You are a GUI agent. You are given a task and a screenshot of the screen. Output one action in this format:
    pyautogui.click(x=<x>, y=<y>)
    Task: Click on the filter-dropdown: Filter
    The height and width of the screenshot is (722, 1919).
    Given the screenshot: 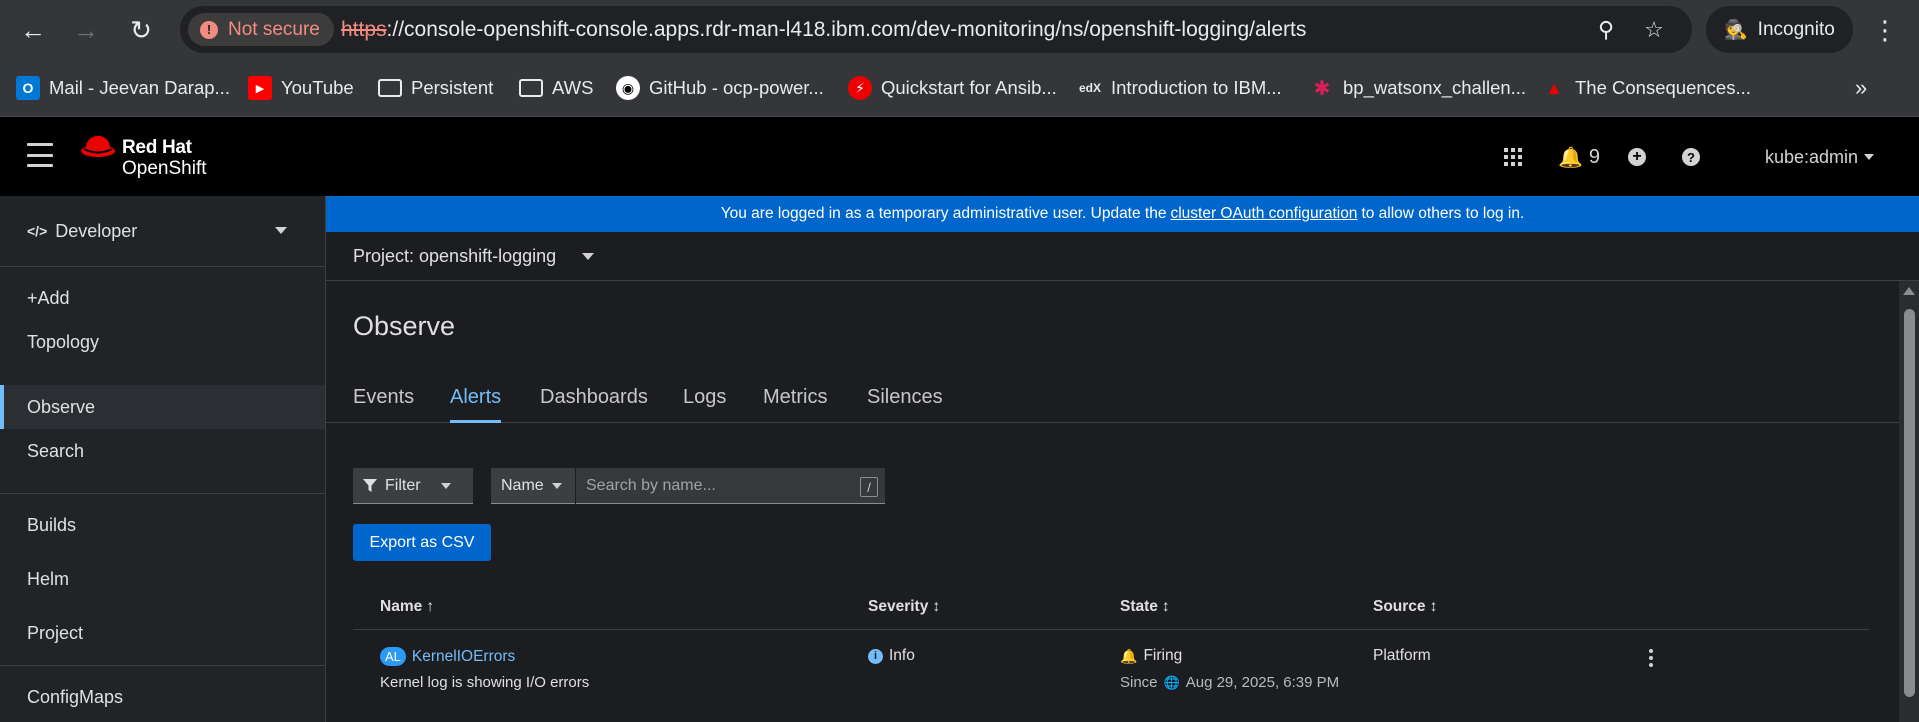 What is the action you would take?
    pyautogui.click(x=413, y=486)
    